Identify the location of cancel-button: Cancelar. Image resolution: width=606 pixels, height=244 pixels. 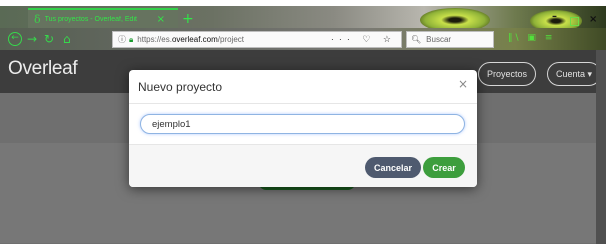
(393, 167).